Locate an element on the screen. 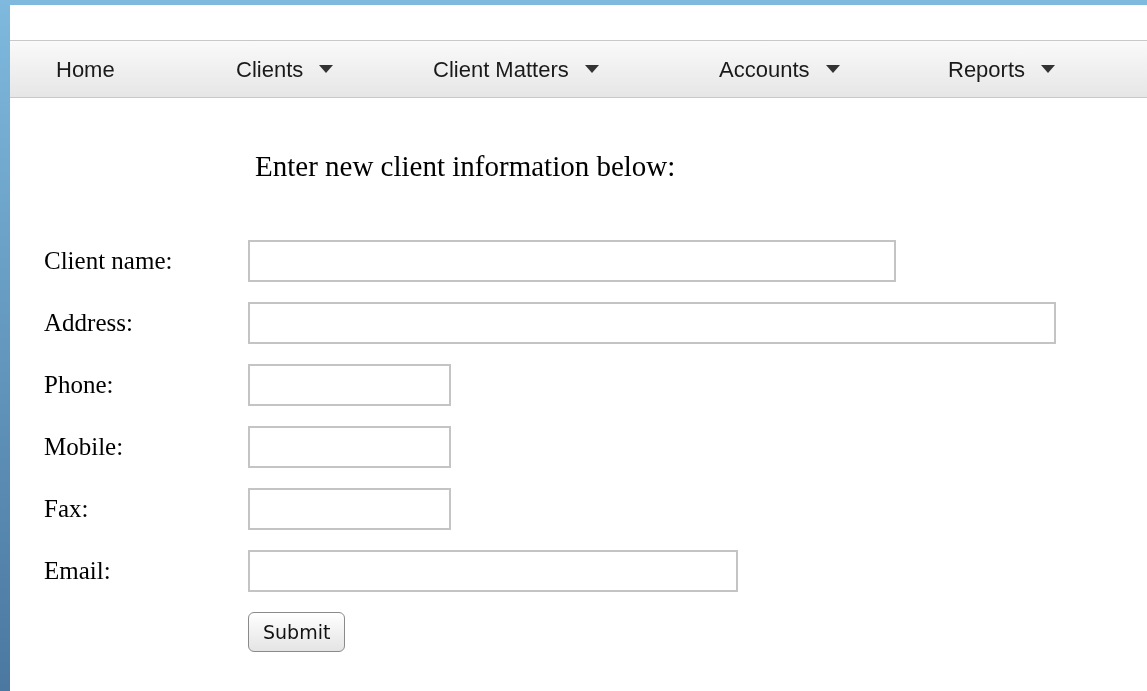 Image resolution: width=1147 pixels, height=691 pixels. nav-menu-item: Home is located at coordinates (85, 69).